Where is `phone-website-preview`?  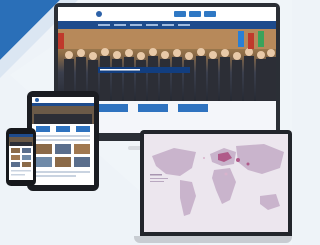 phone-website-preview is located at coordinates (21, 155).